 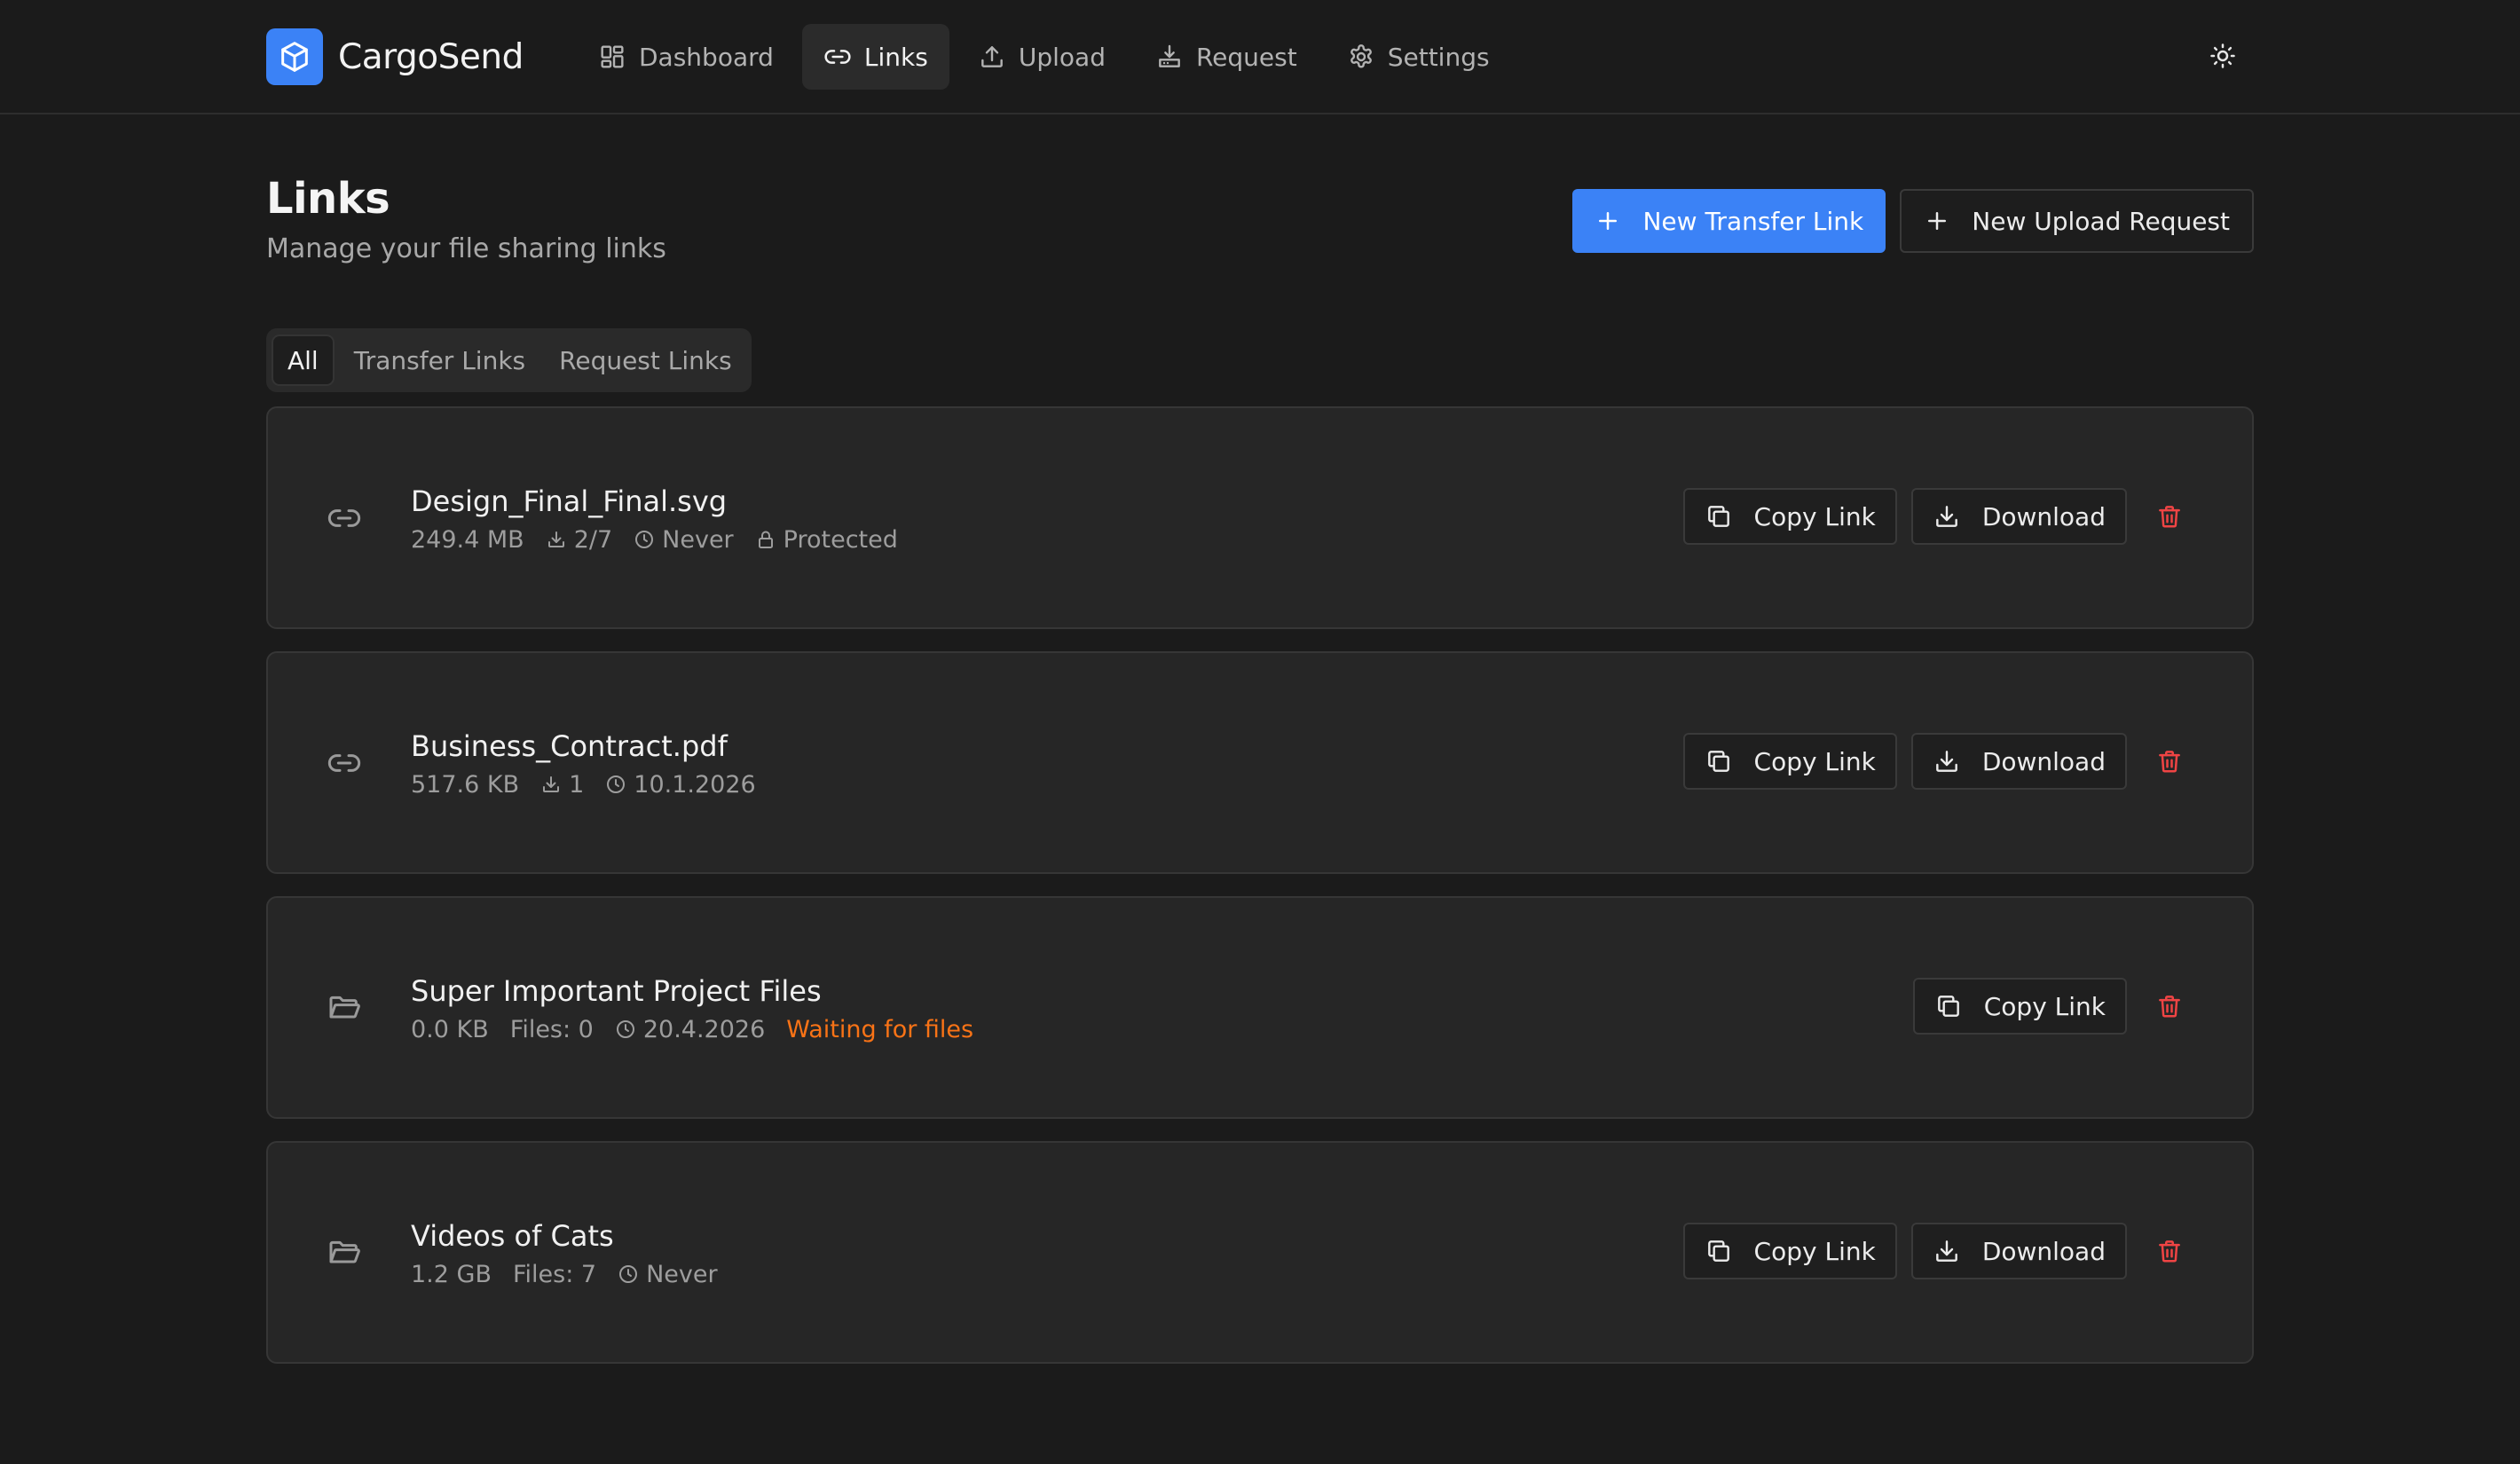 What do you see at coordinates (451, 1274) in the screenshot?
I see `file-size: 1.2 GB` at bounding box center [451, 1274].